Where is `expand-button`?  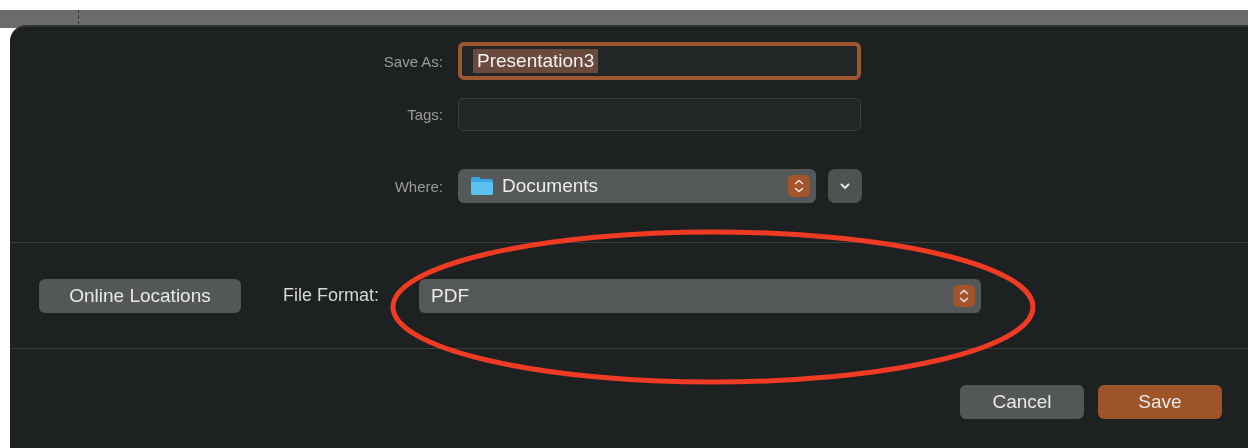 expand-button is located at coordinates (845, 186).